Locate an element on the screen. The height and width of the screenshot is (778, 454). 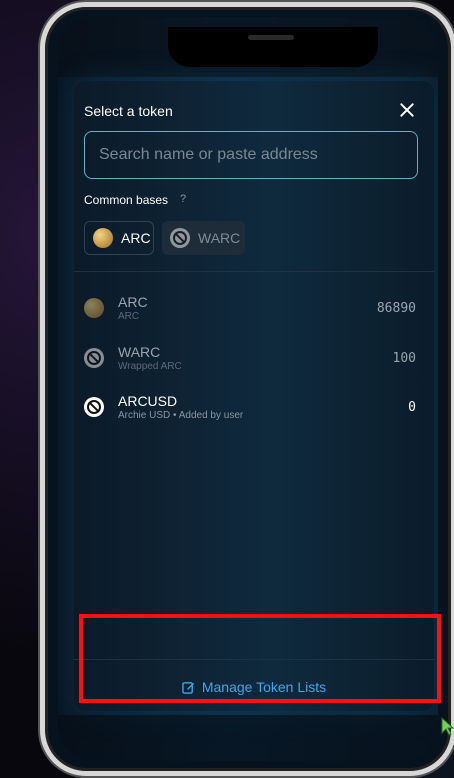
token-search-input is located at coordinates (251, 155).